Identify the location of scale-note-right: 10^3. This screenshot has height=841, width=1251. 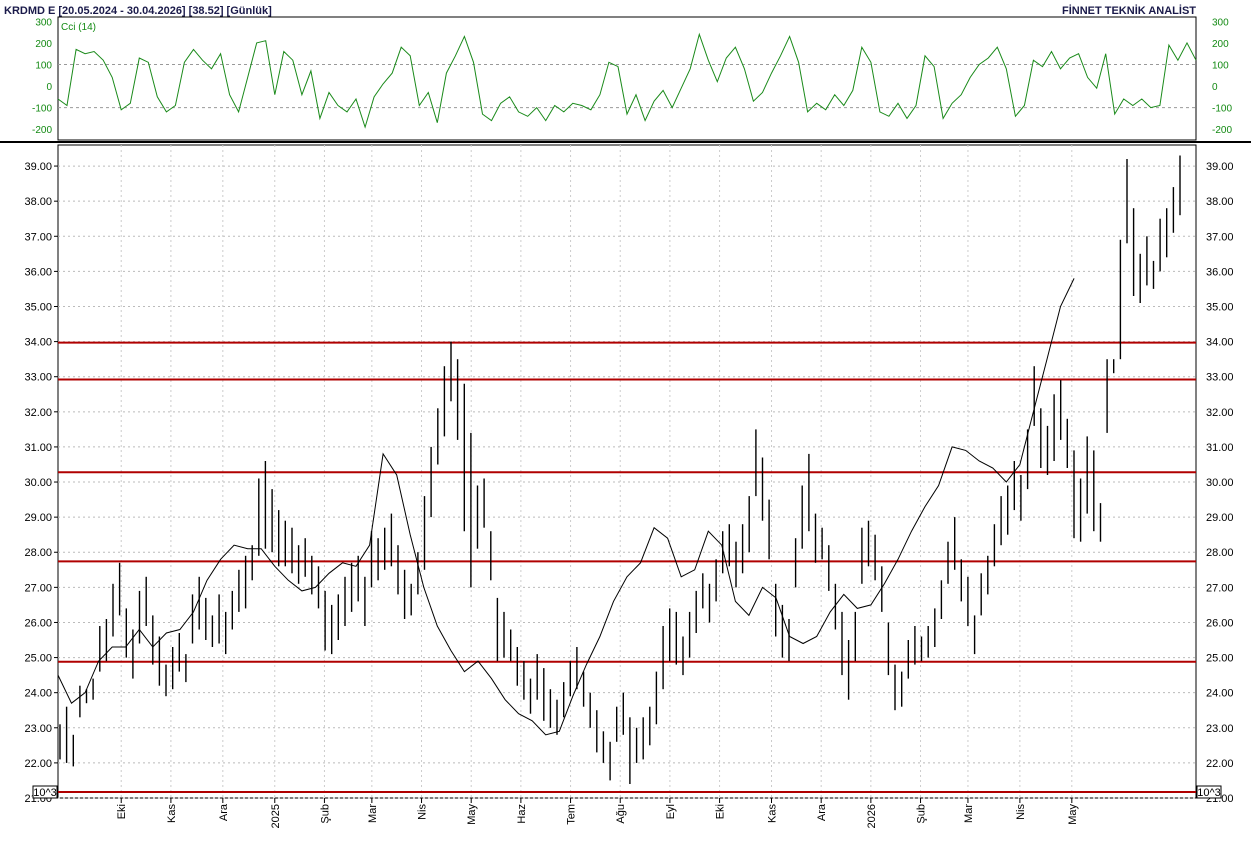
(1209, 793).